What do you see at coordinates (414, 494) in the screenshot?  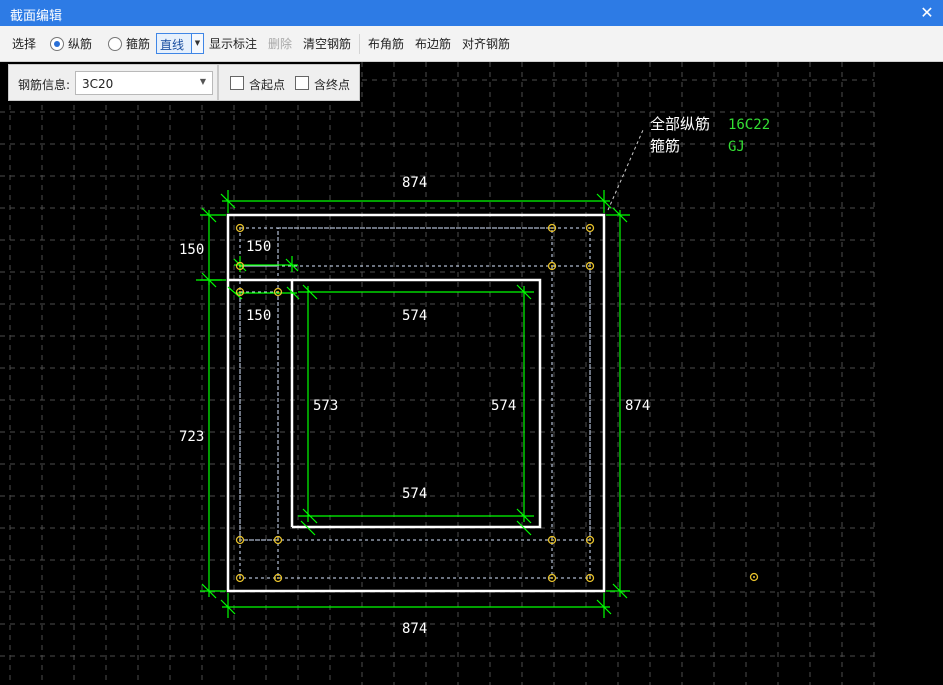 I see `dim-inner-bottom: 574` at bounding box center [414, 494].